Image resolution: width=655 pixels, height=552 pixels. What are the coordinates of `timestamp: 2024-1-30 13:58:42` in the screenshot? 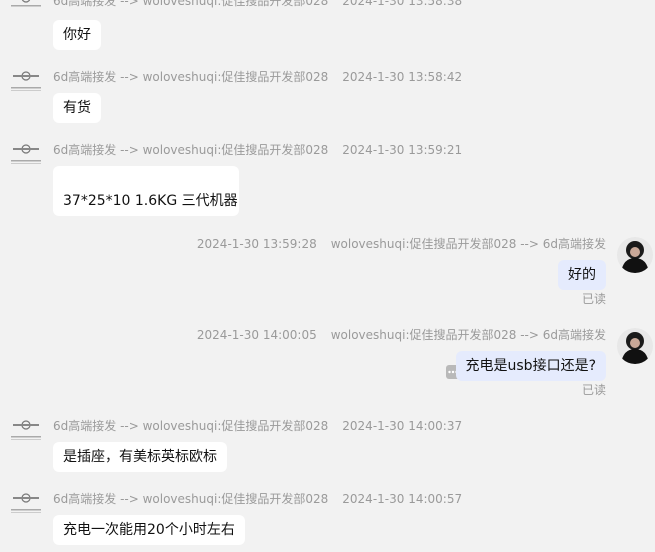 It's located at (402, 77).